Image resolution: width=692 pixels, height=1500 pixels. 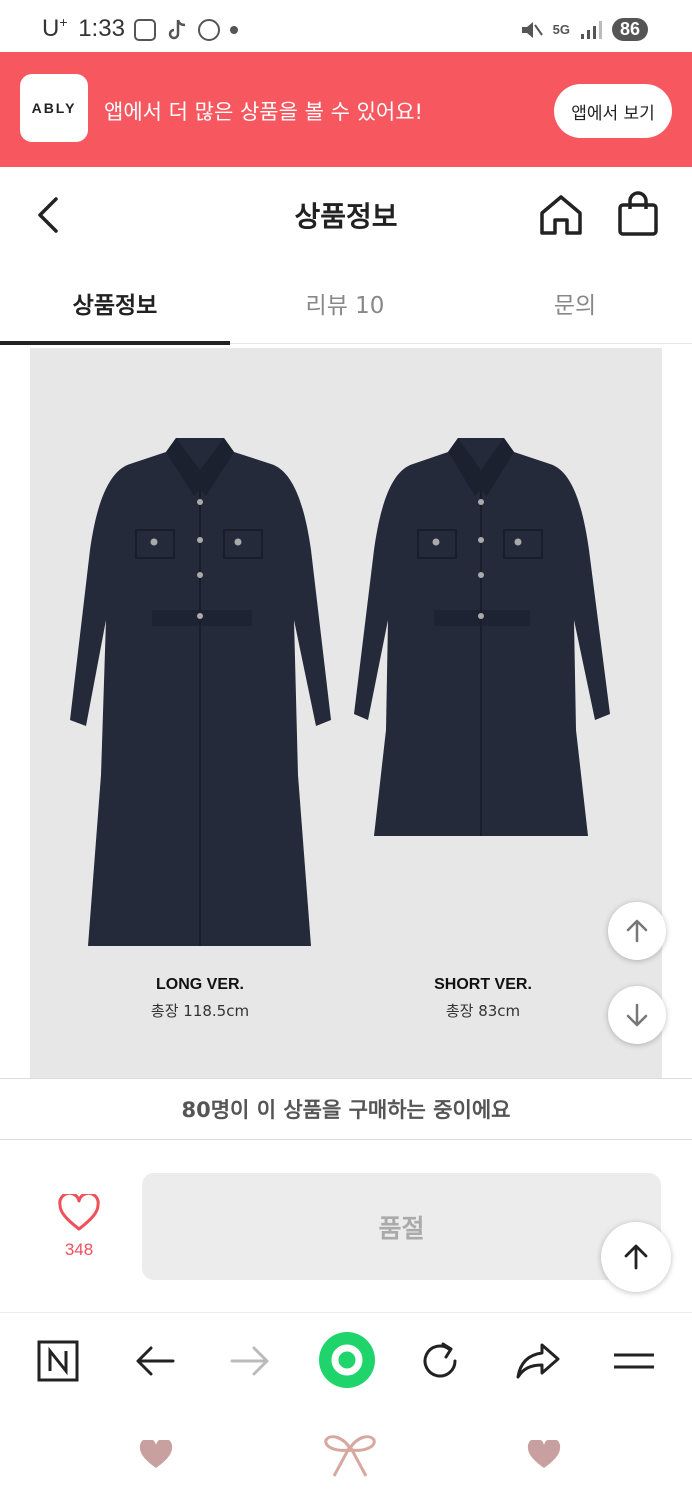 I want to click on more-notifications-dot, so click(x=234, y=30).